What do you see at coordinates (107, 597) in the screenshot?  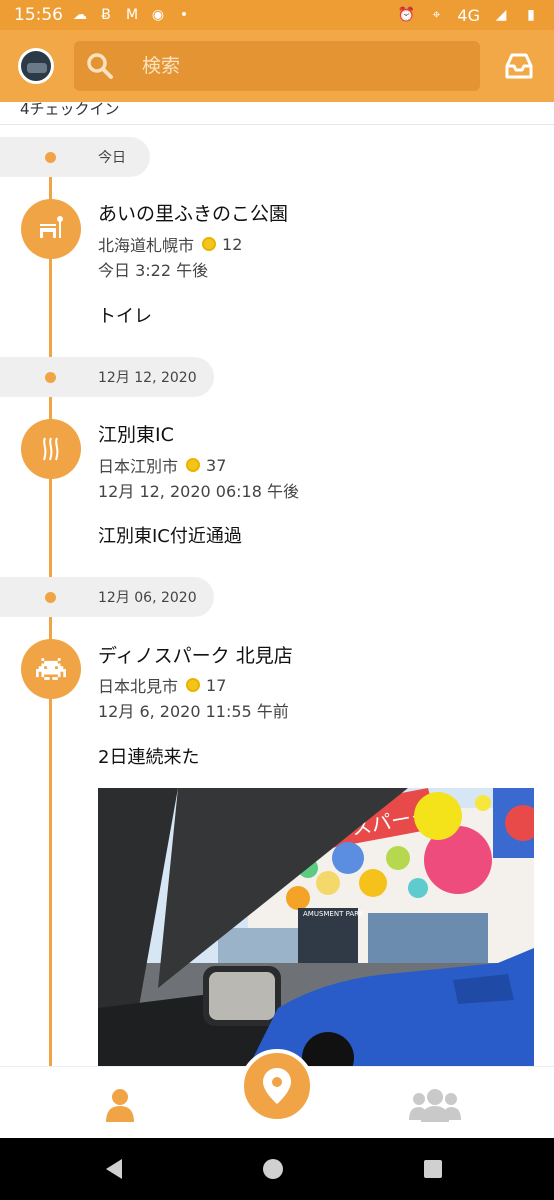 I see `date-header: 12月 06, 2020` at bounding box center [107, 597].